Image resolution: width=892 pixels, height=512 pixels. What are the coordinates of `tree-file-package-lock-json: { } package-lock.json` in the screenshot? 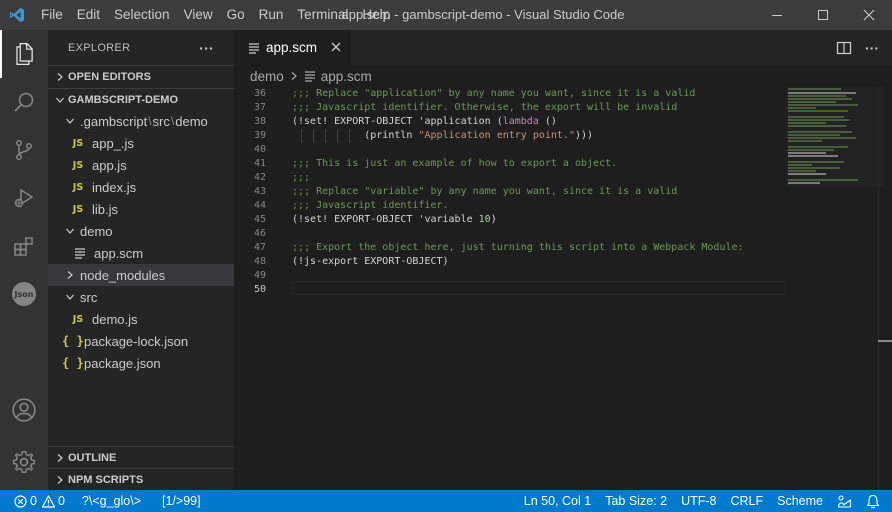 It's located at (141, 341).